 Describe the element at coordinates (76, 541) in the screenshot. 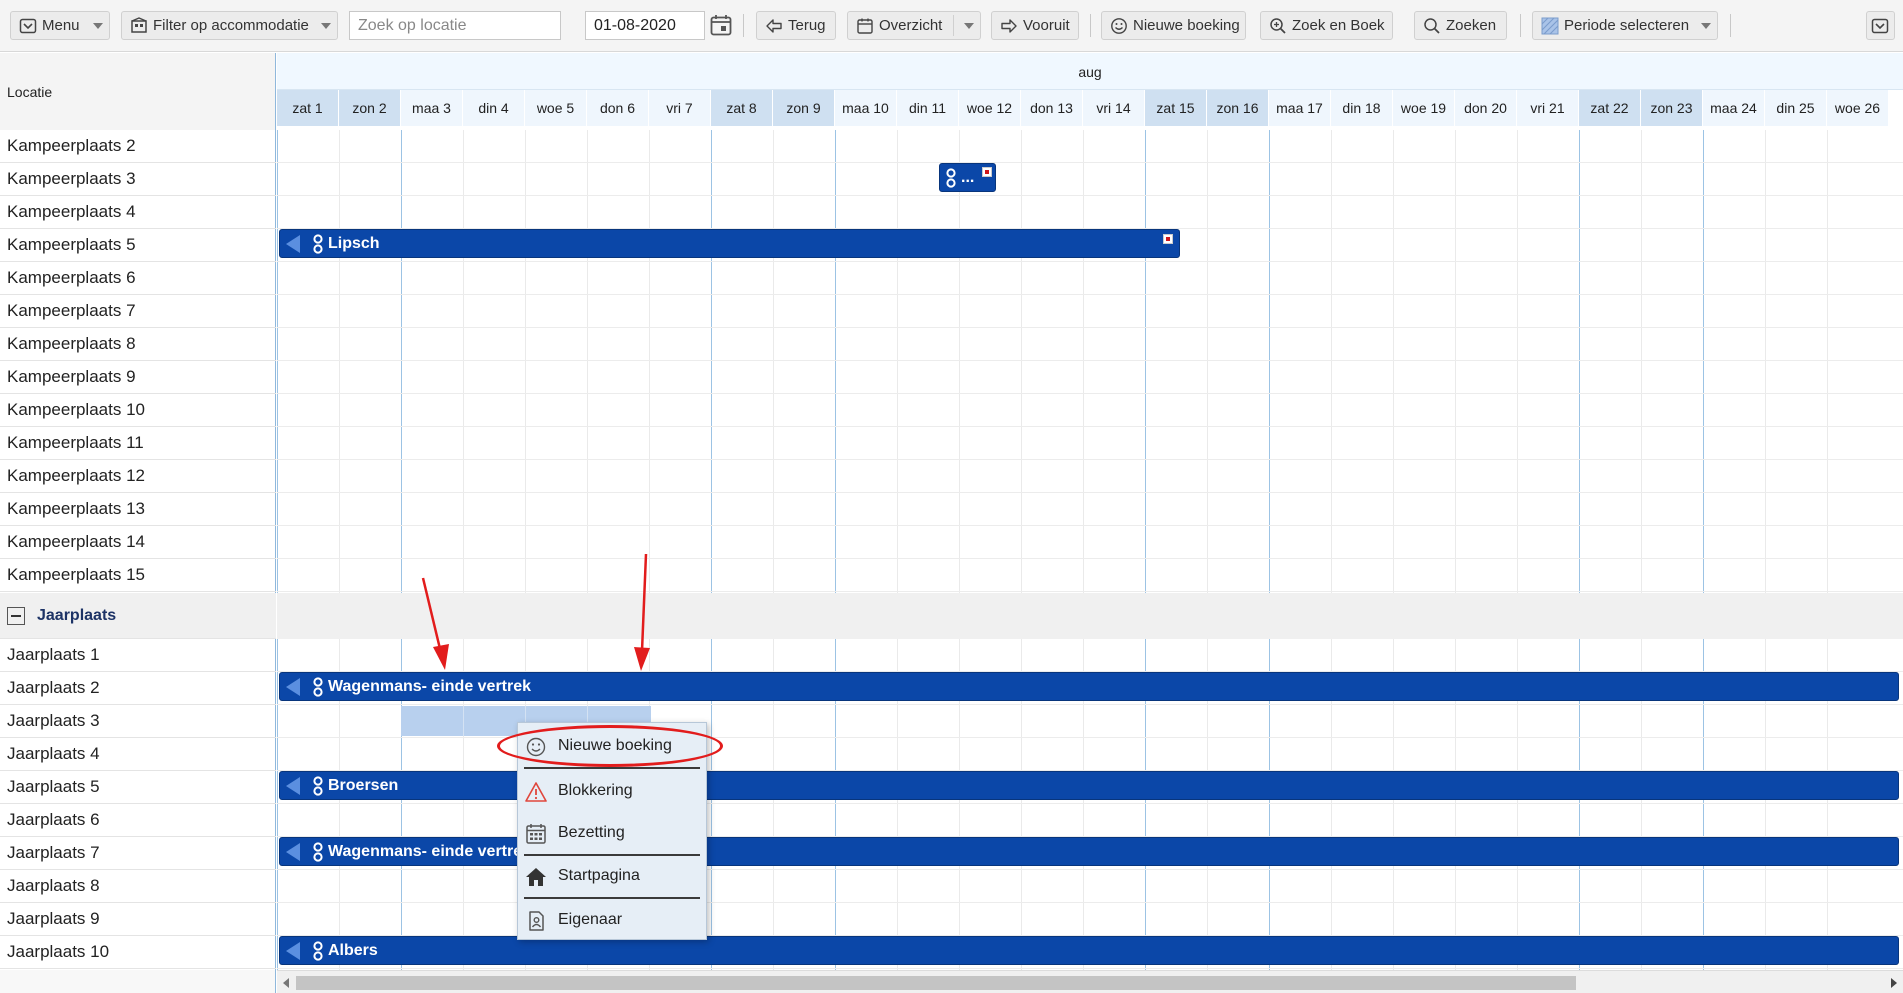

I see `location-label: Kampeerplaats 14` at that location.